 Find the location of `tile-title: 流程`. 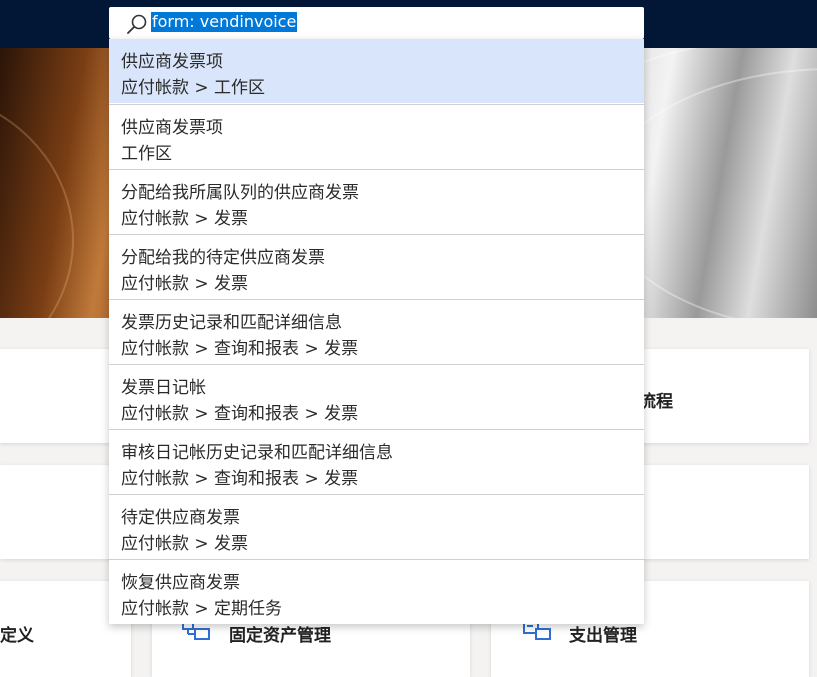

tile-title: 流程 is located at coordinates (656, 402).